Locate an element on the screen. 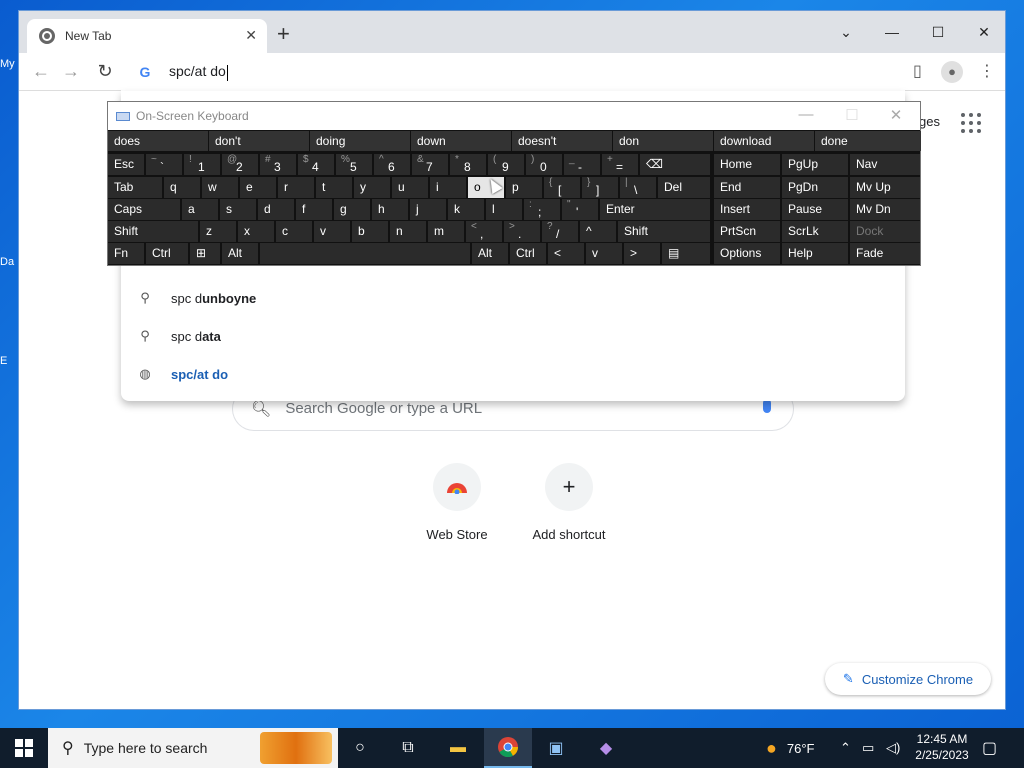 The height and width of the screenshot is (768, 1024). desktop-icon-label: E is located at coordinates (8, 364).